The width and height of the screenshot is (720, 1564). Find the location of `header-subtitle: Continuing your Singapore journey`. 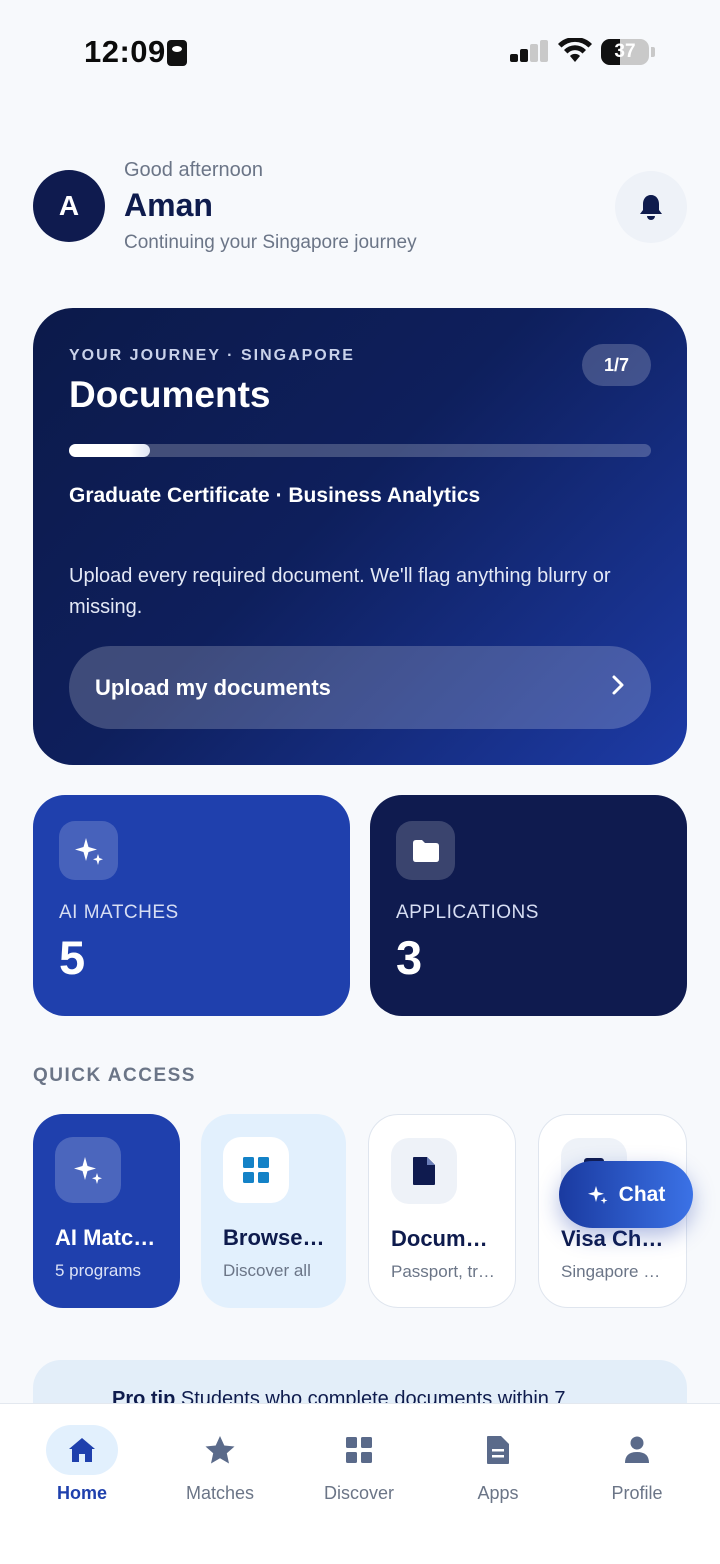

header-subtitle: Continuing your Singapore journey is located at coordinates (270, 242).